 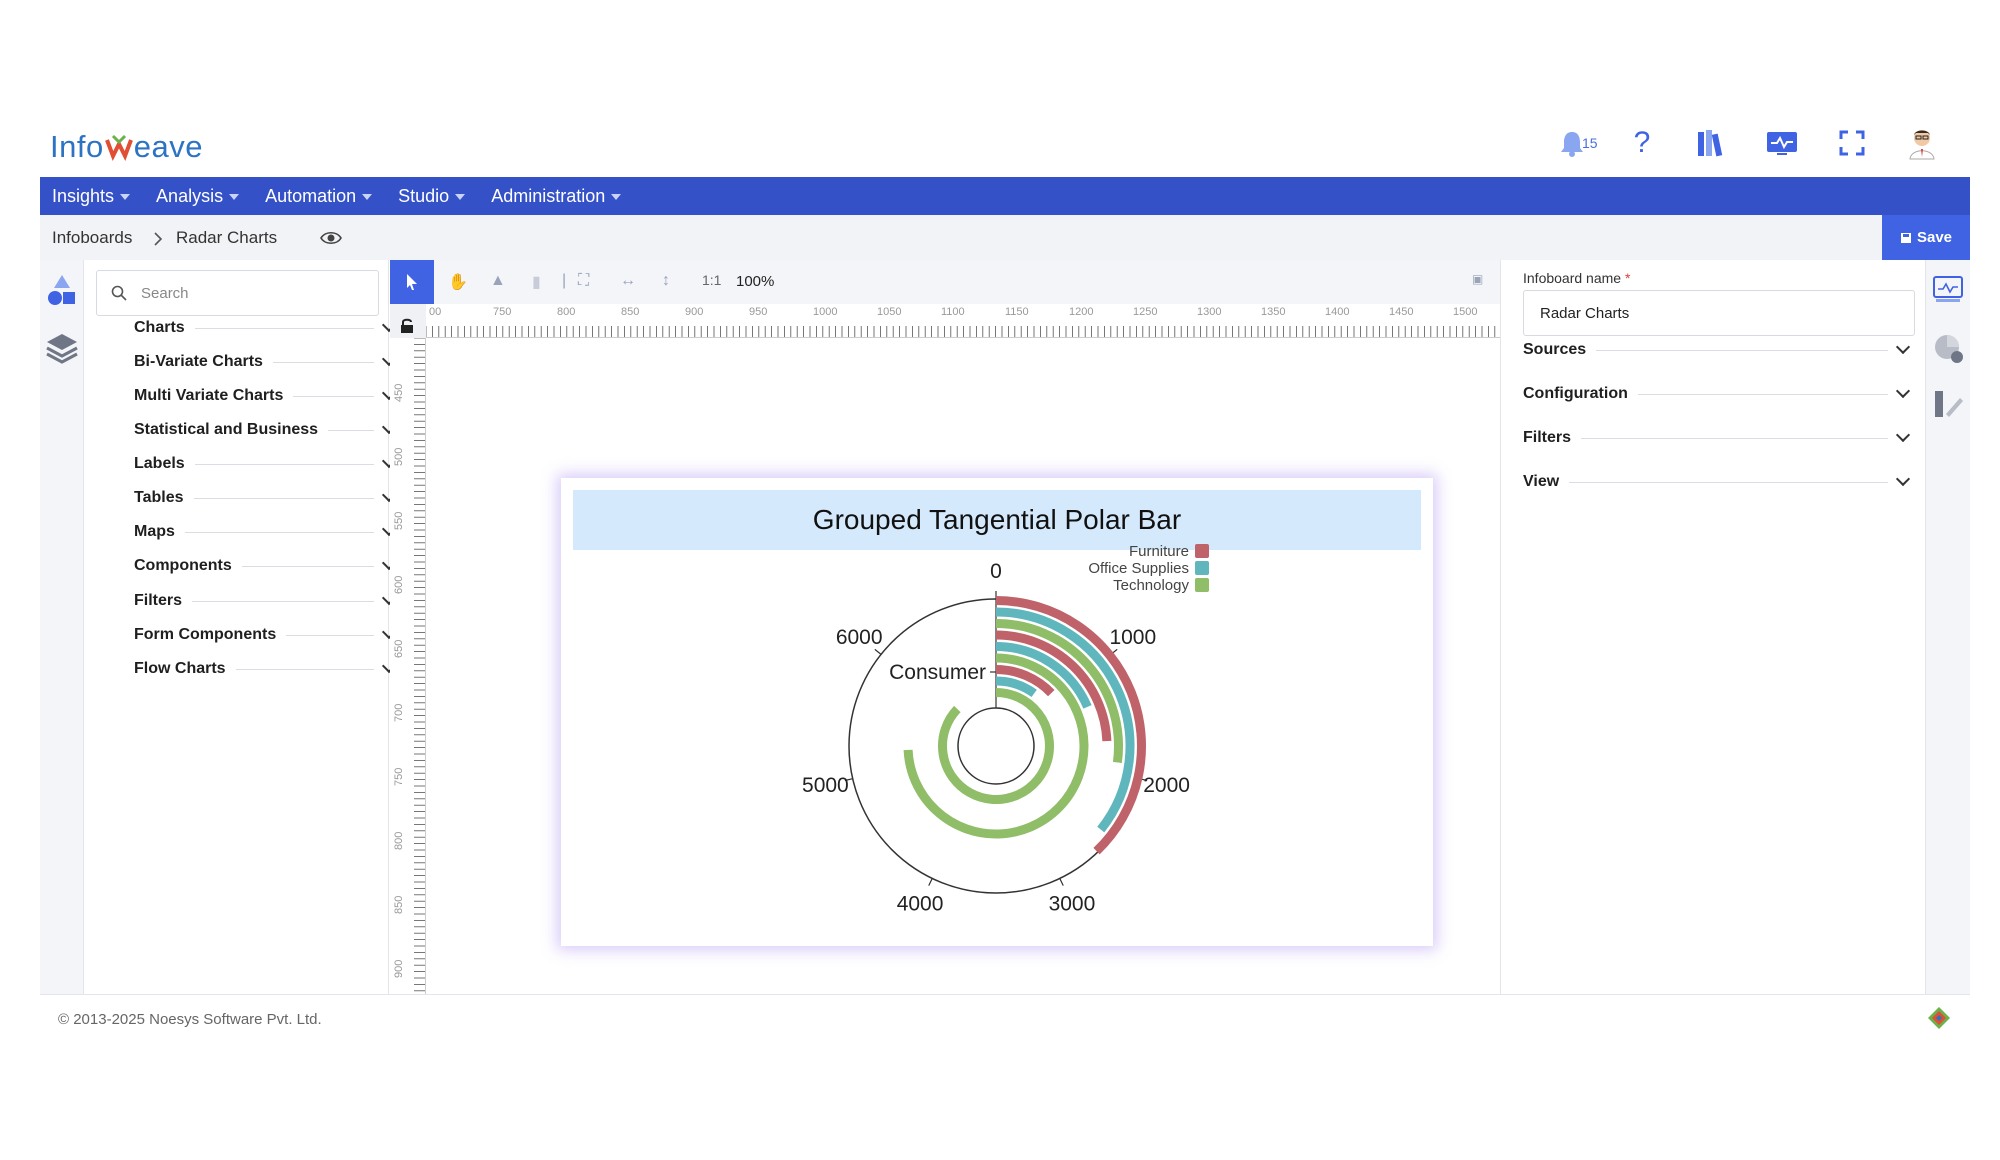 What do you see at coordinates (190, 195) in the screenshot?
I see `nav-label: Analysis` at bounding box center [190, 195].